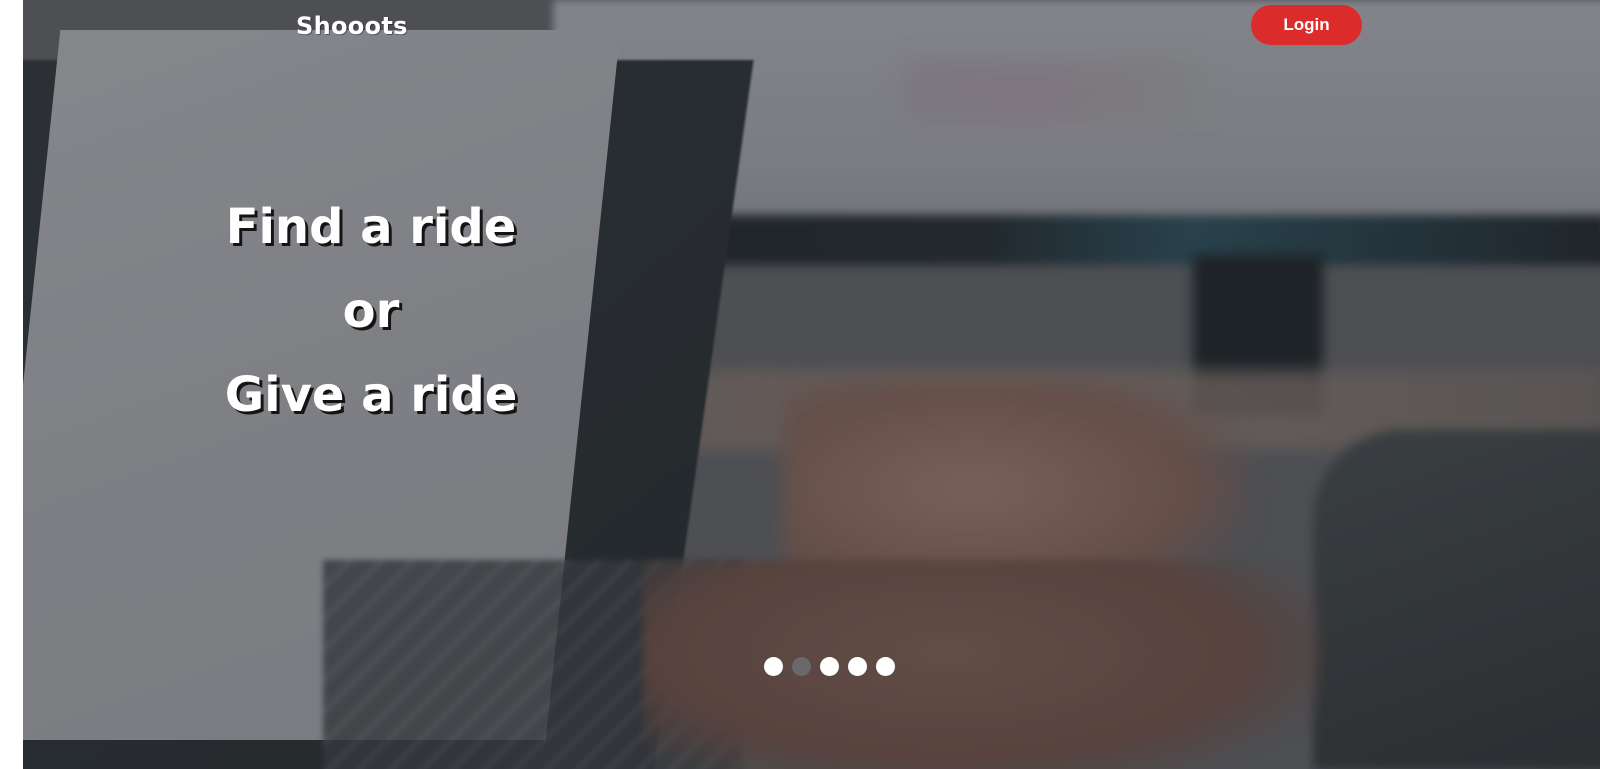  Describe the element at coordinates (1306, 25) in the screenshot. I see `login-button: Login` at that location.